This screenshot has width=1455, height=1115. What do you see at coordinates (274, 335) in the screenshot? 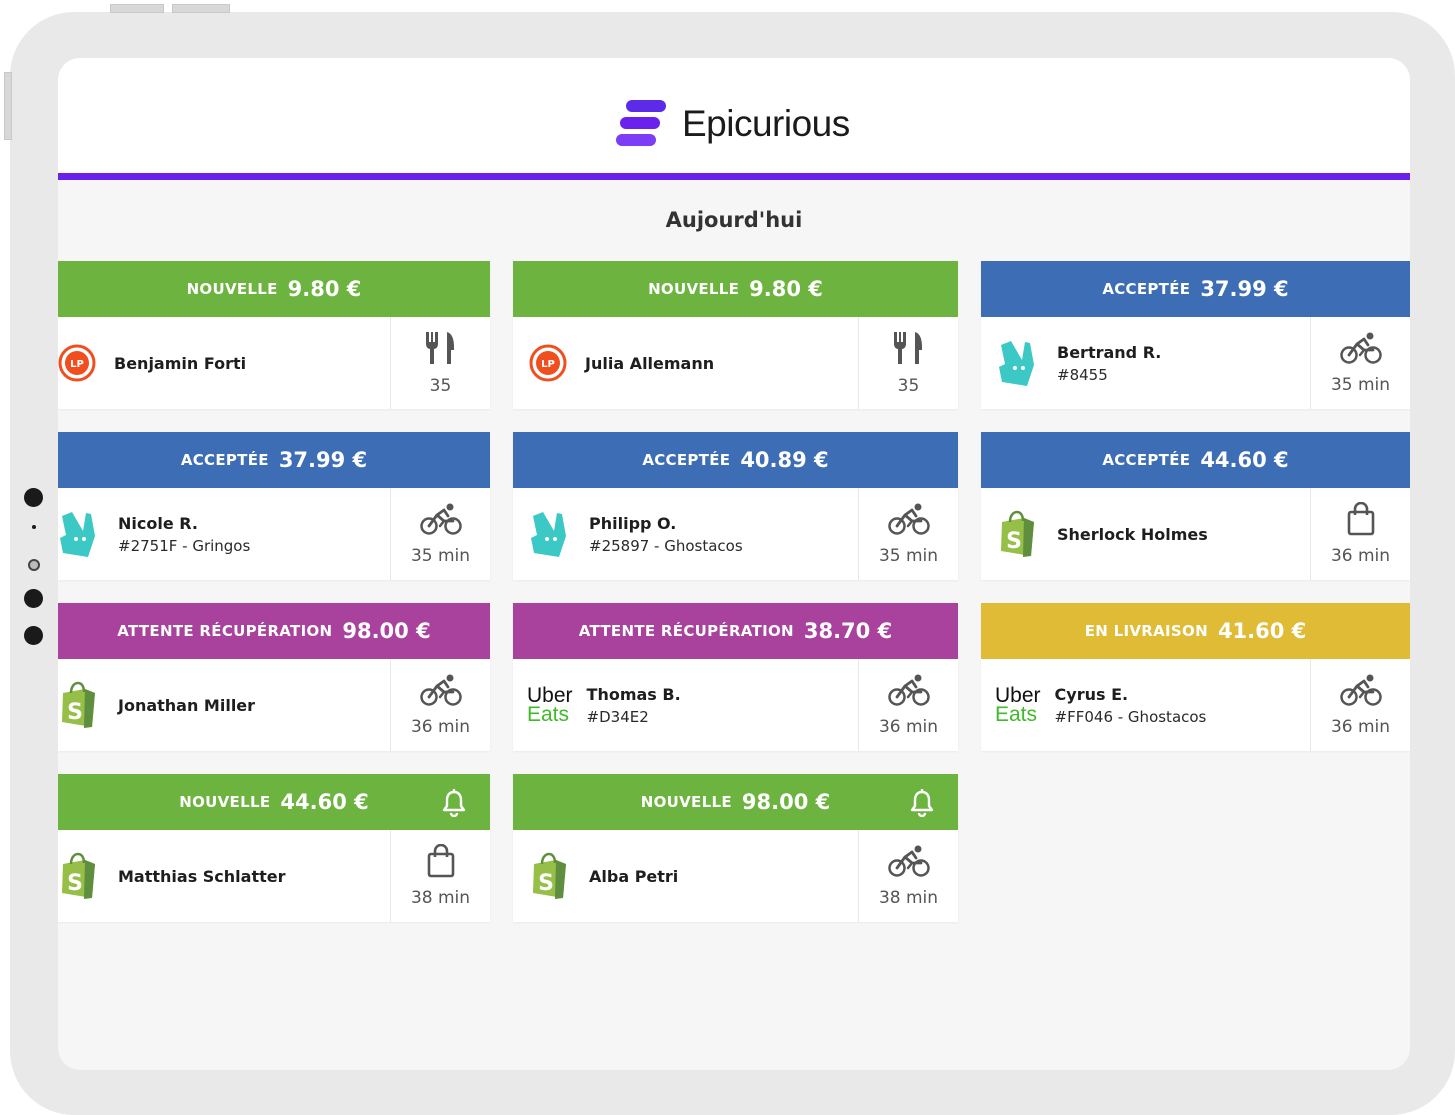
I see `order-card: NOUVELLE 9.80 € LP Benjamin Forti 35` at bounding box center [274, 335].